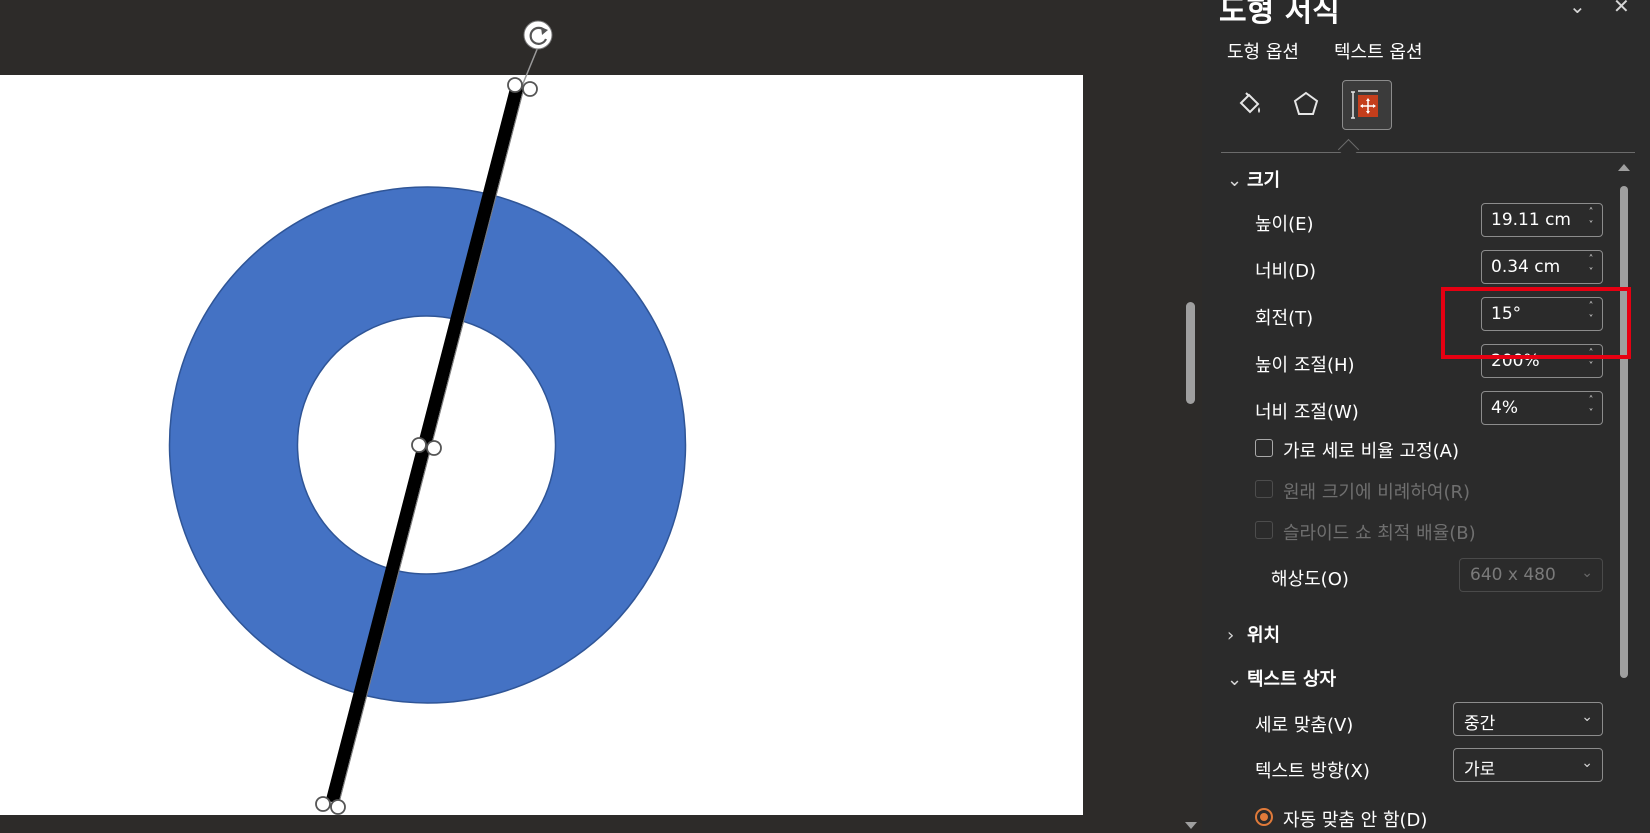 This screenshot has width=1650, height=833. I want to click on category-pointer, so click(1348, 149).